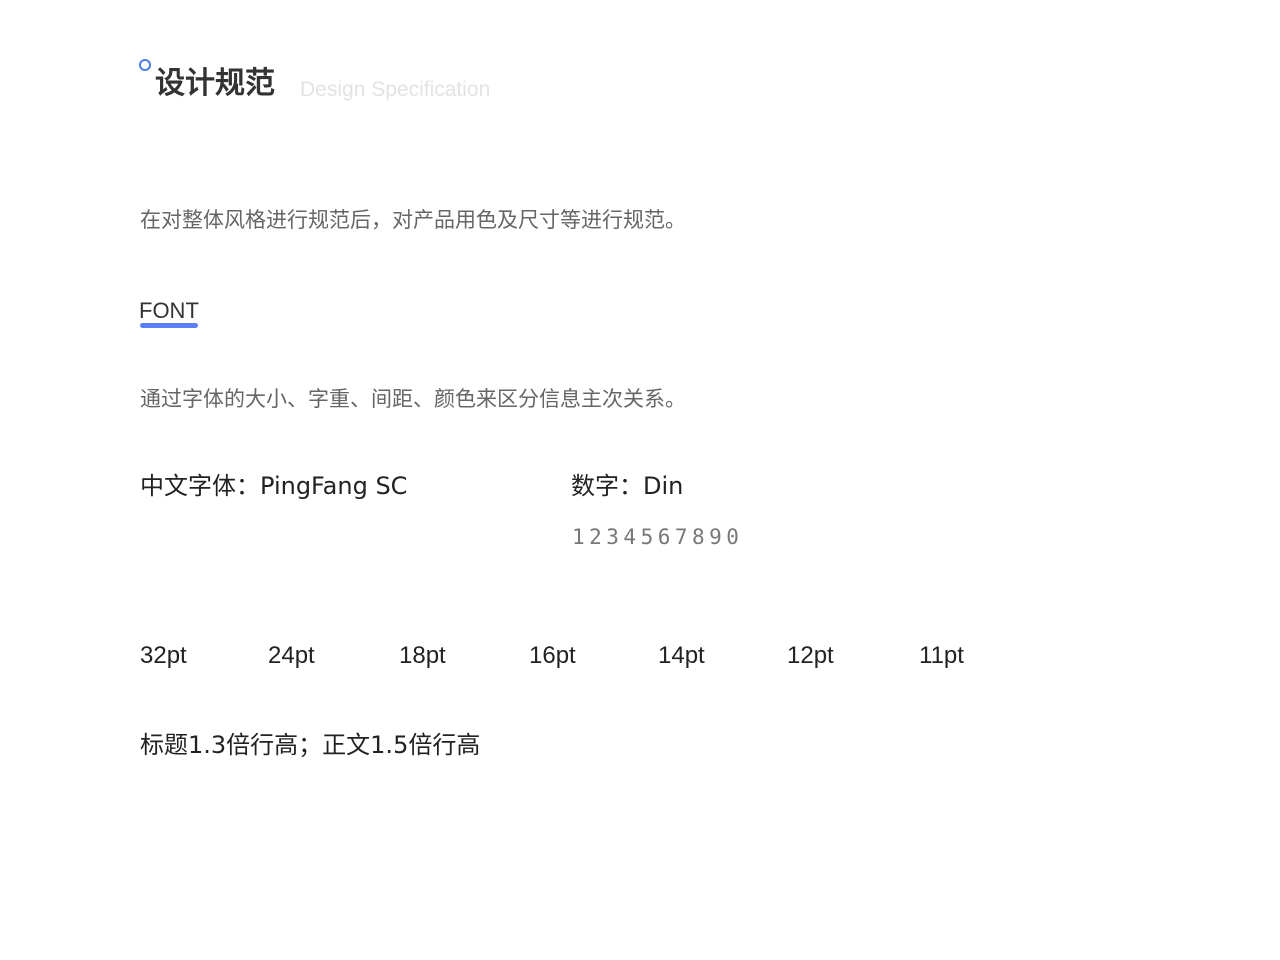  Describe the element at coordinates (422, 655) in the screenshot. I see `size-18pt: 18pt` at that location.